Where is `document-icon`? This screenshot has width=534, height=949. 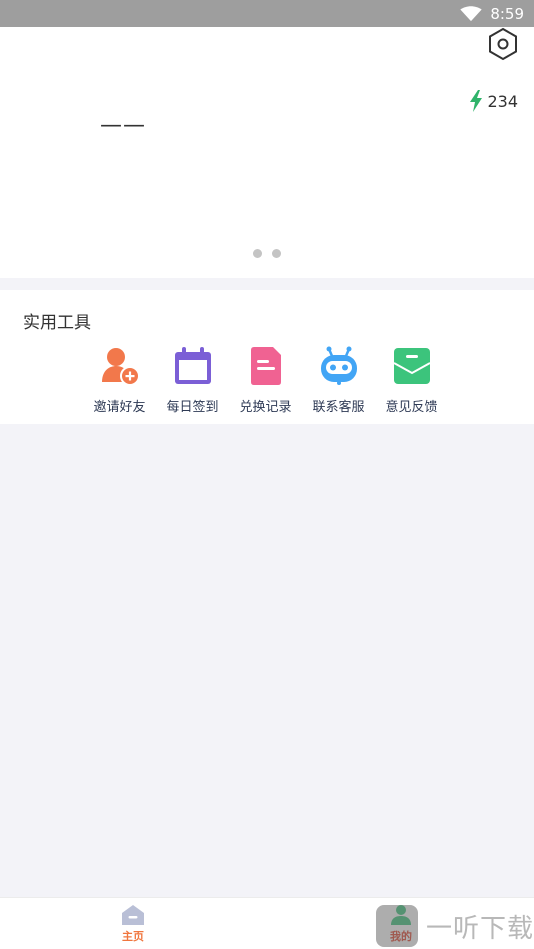 document-icon is located at coordinates (265, 366).